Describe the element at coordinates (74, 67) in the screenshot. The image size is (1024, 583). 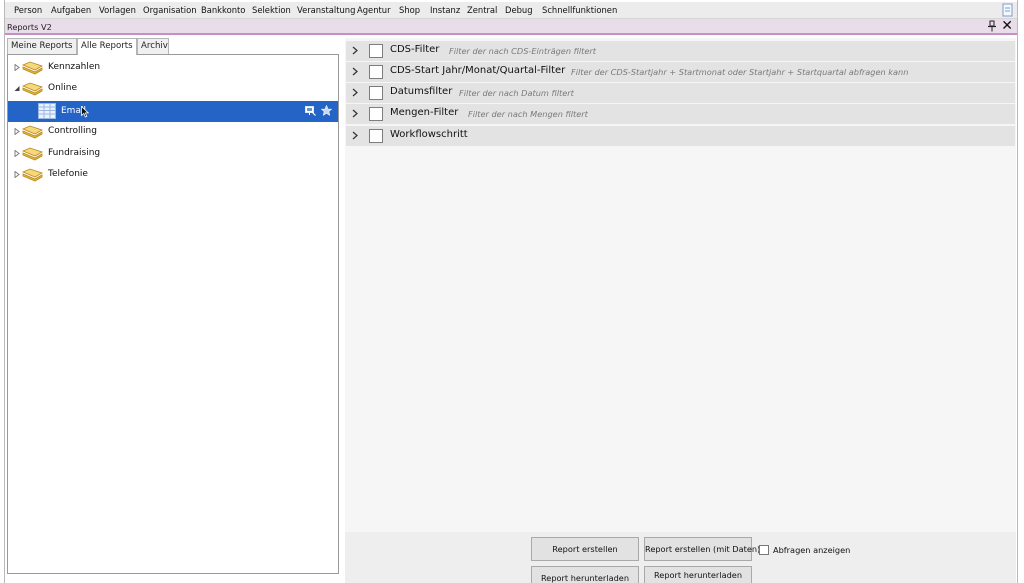
I see `tree-node-label: Kennzahlen` at that location.